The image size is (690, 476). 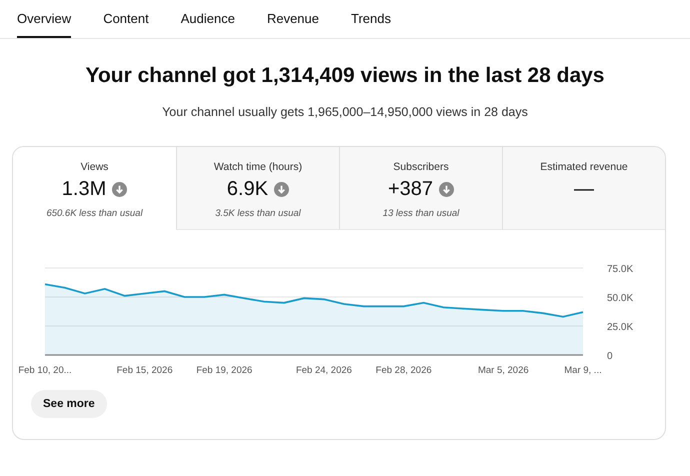 What do you see at coordinates (421, 167) in the screenshot?
I see `metric-label: Subscribers` at bounding box center [421, 167].